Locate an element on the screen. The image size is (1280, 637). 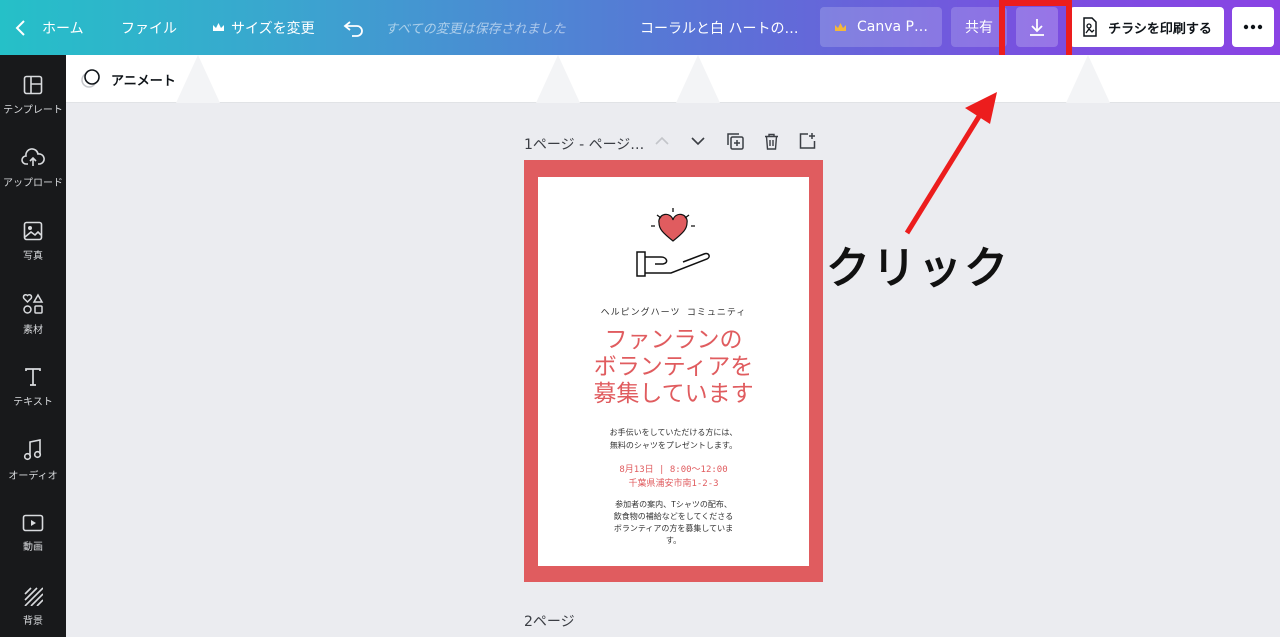
flyer-date: 8月13日 | 8:00〜12:00 is located at coordinates (673, 470).